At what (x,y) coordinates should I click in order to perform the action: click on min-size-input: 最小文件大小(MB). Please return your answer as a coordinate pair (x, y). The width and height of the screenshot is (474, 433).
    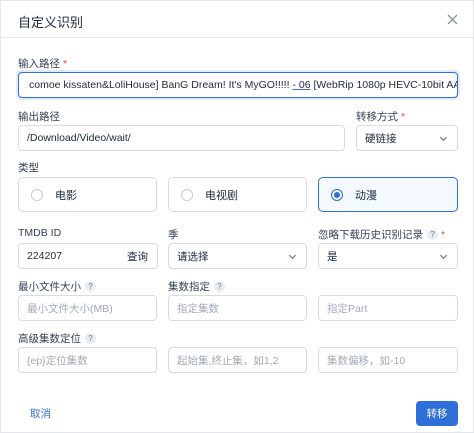
    Looking at the image, I should click on (87, 308).